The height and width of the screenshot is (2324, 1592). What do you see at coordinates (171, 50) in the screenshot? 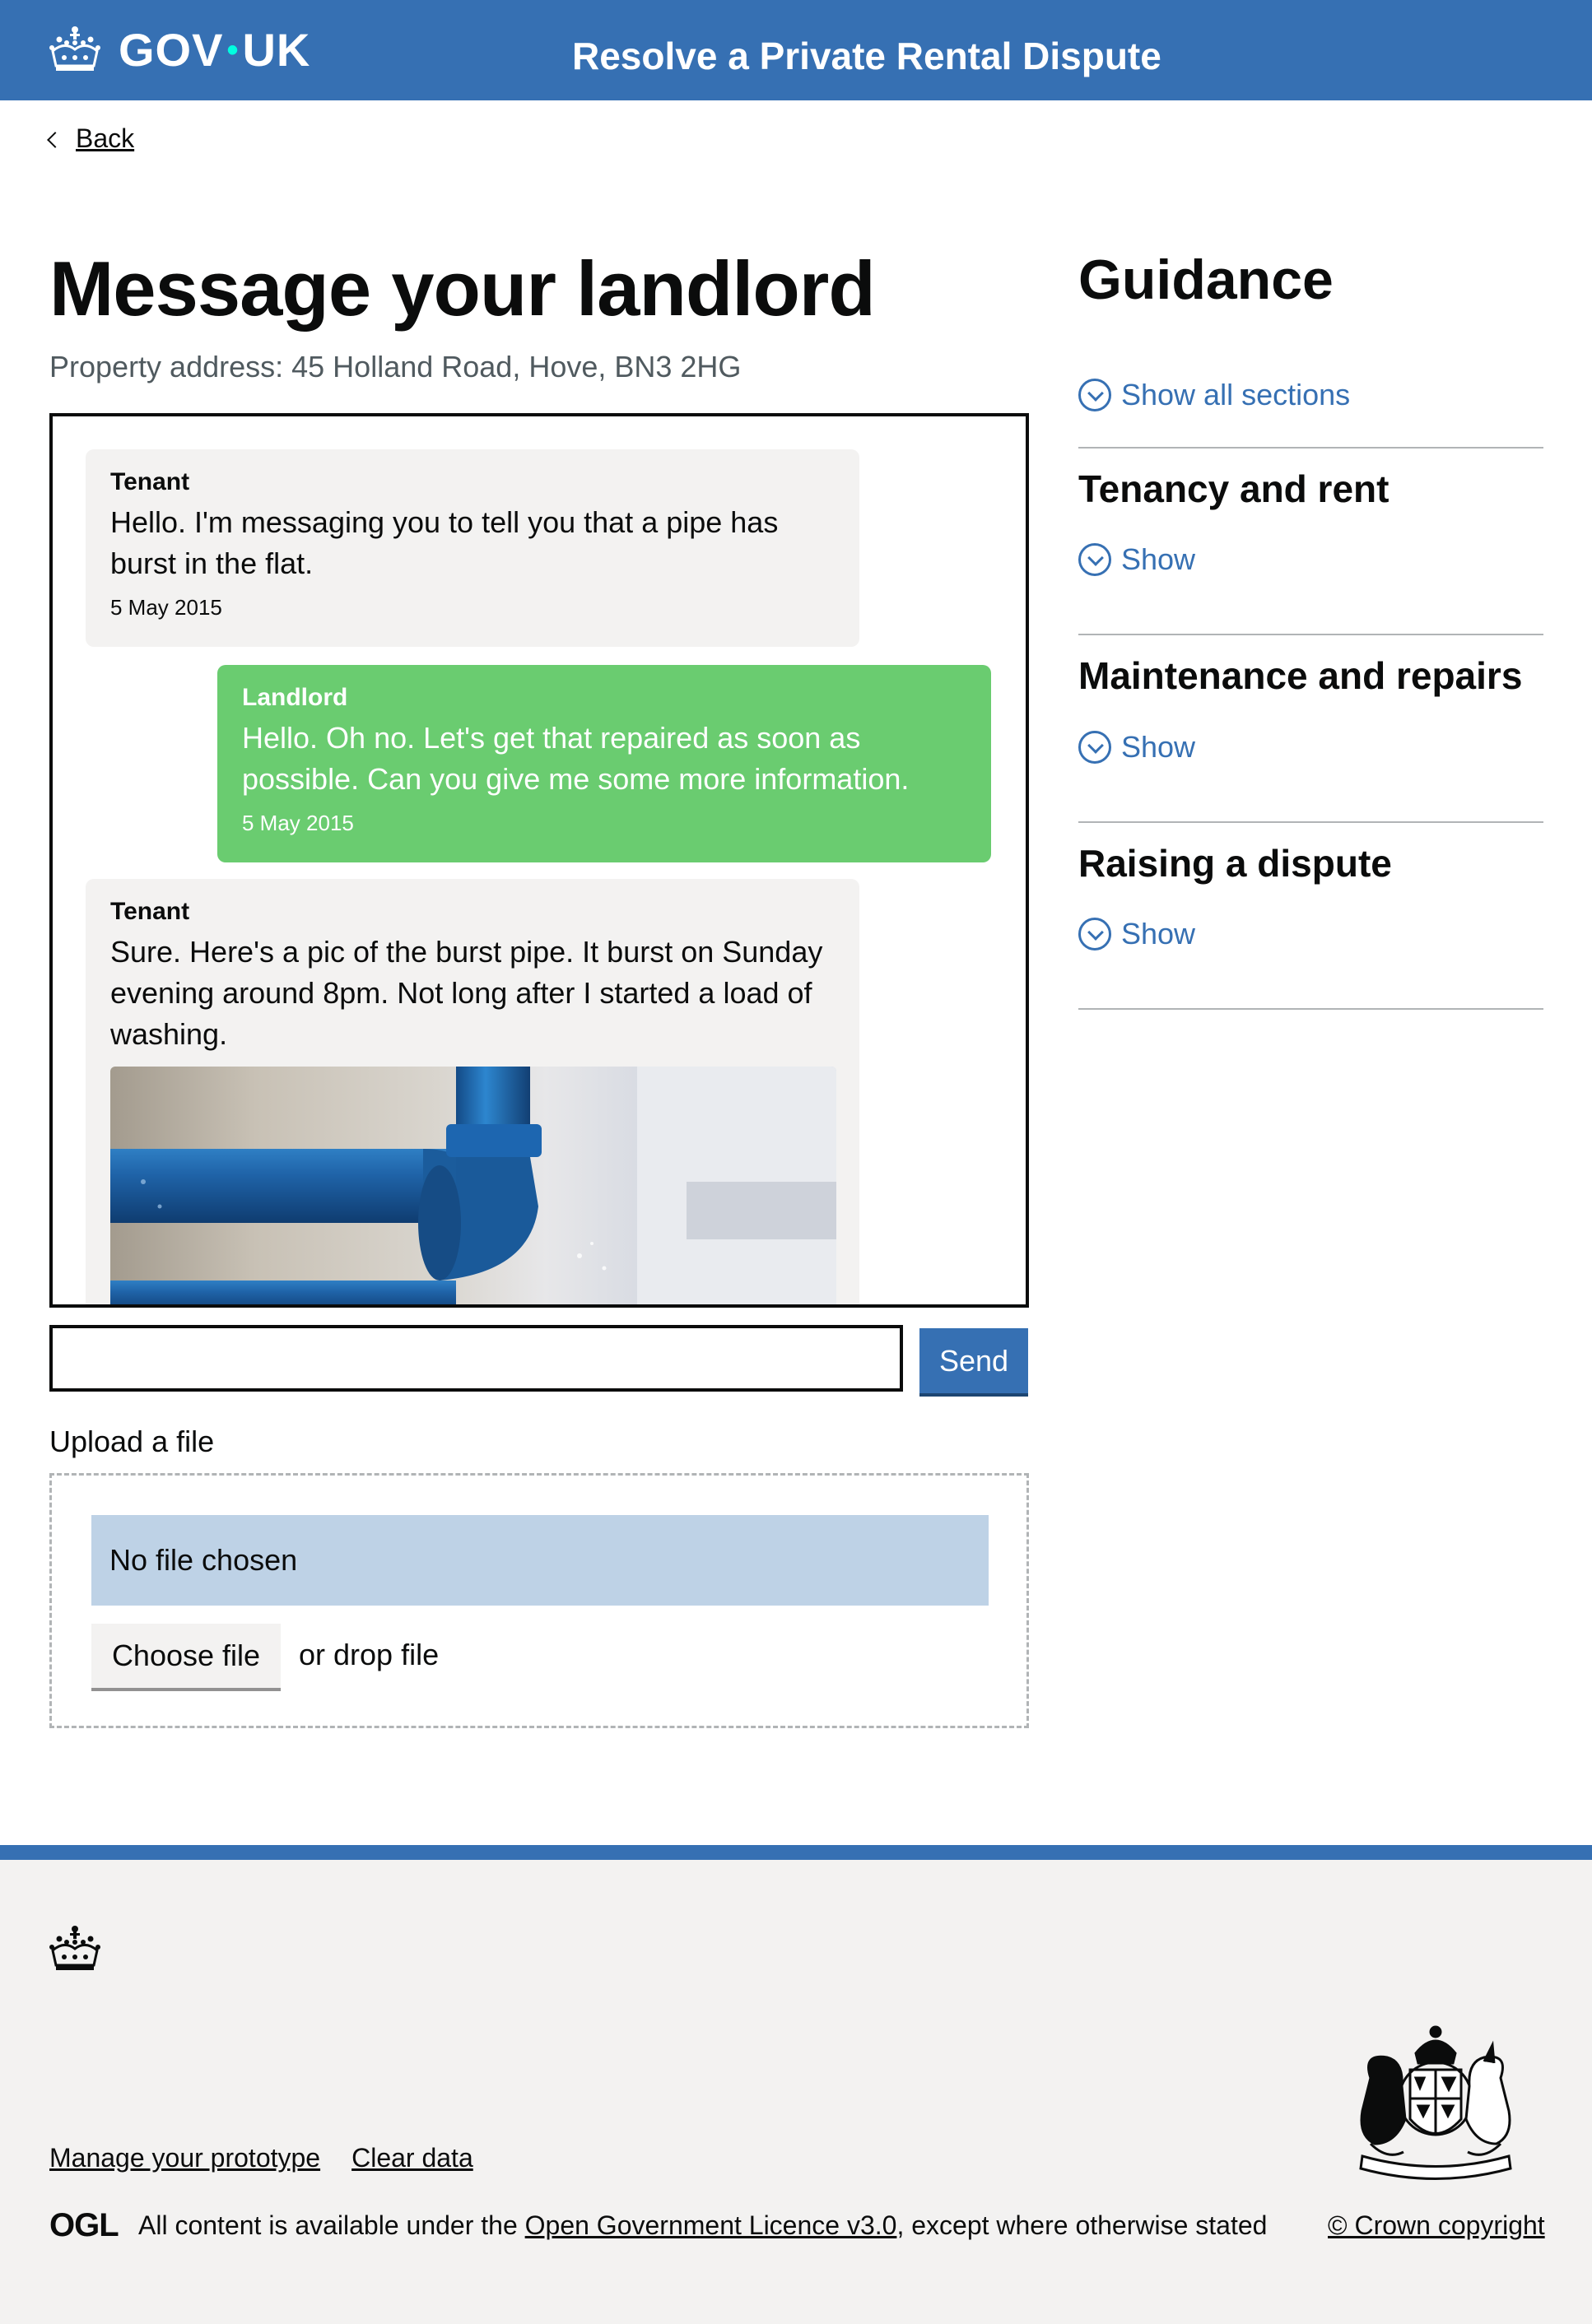
I see `logo-text-gov: GOV` at bounding box center [171, 50].